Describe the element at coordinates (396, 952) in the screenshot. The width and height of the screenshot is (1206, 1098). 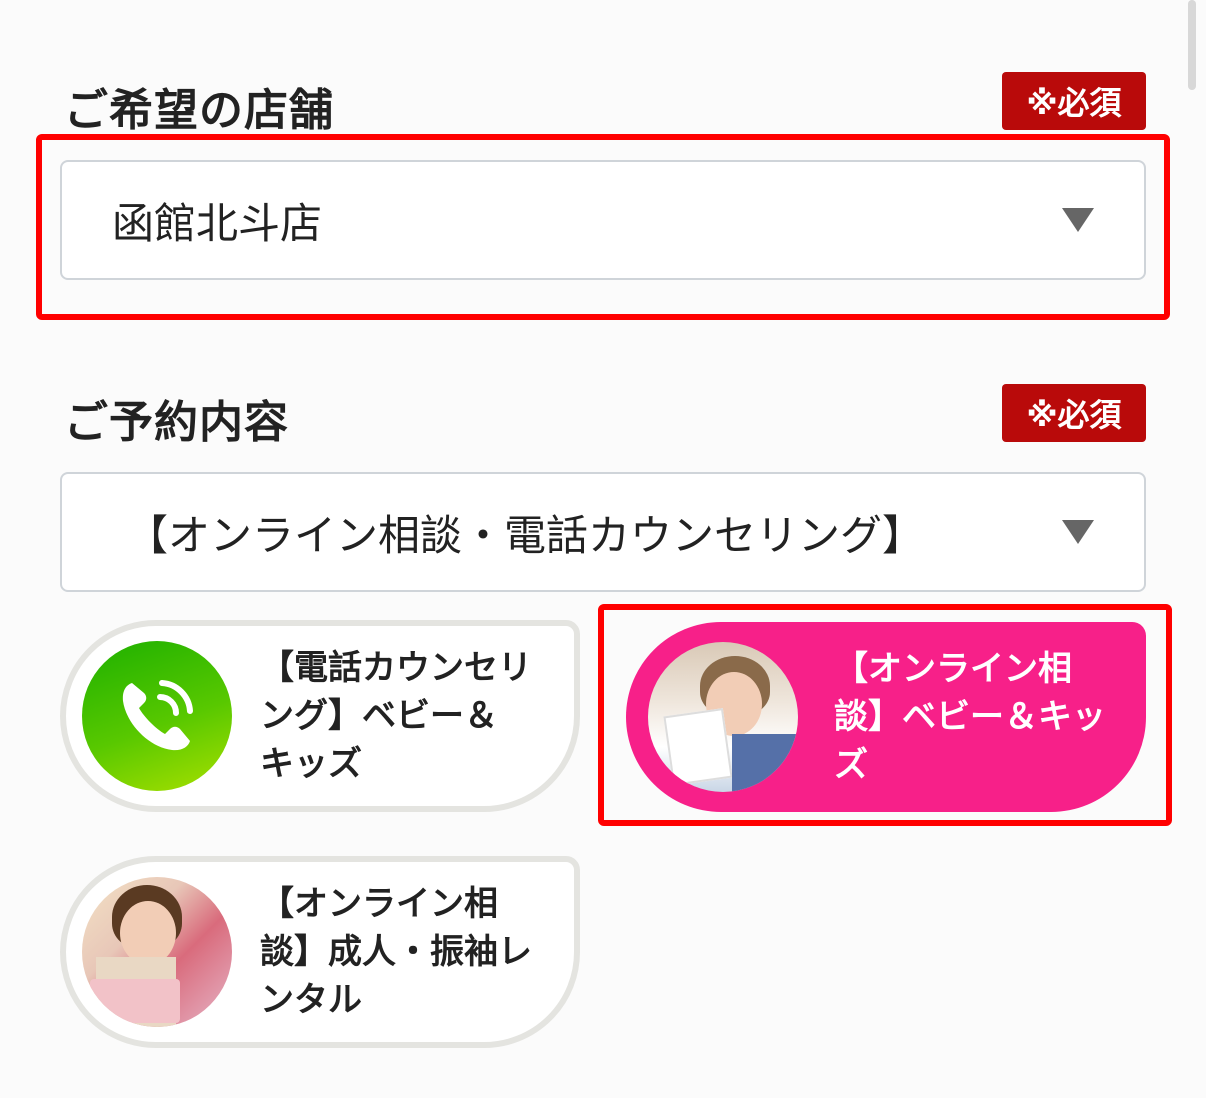
I see `option-online-adult-furisode-label: 【オンライン相 談】成人・振袖レ ンタル` at that location.